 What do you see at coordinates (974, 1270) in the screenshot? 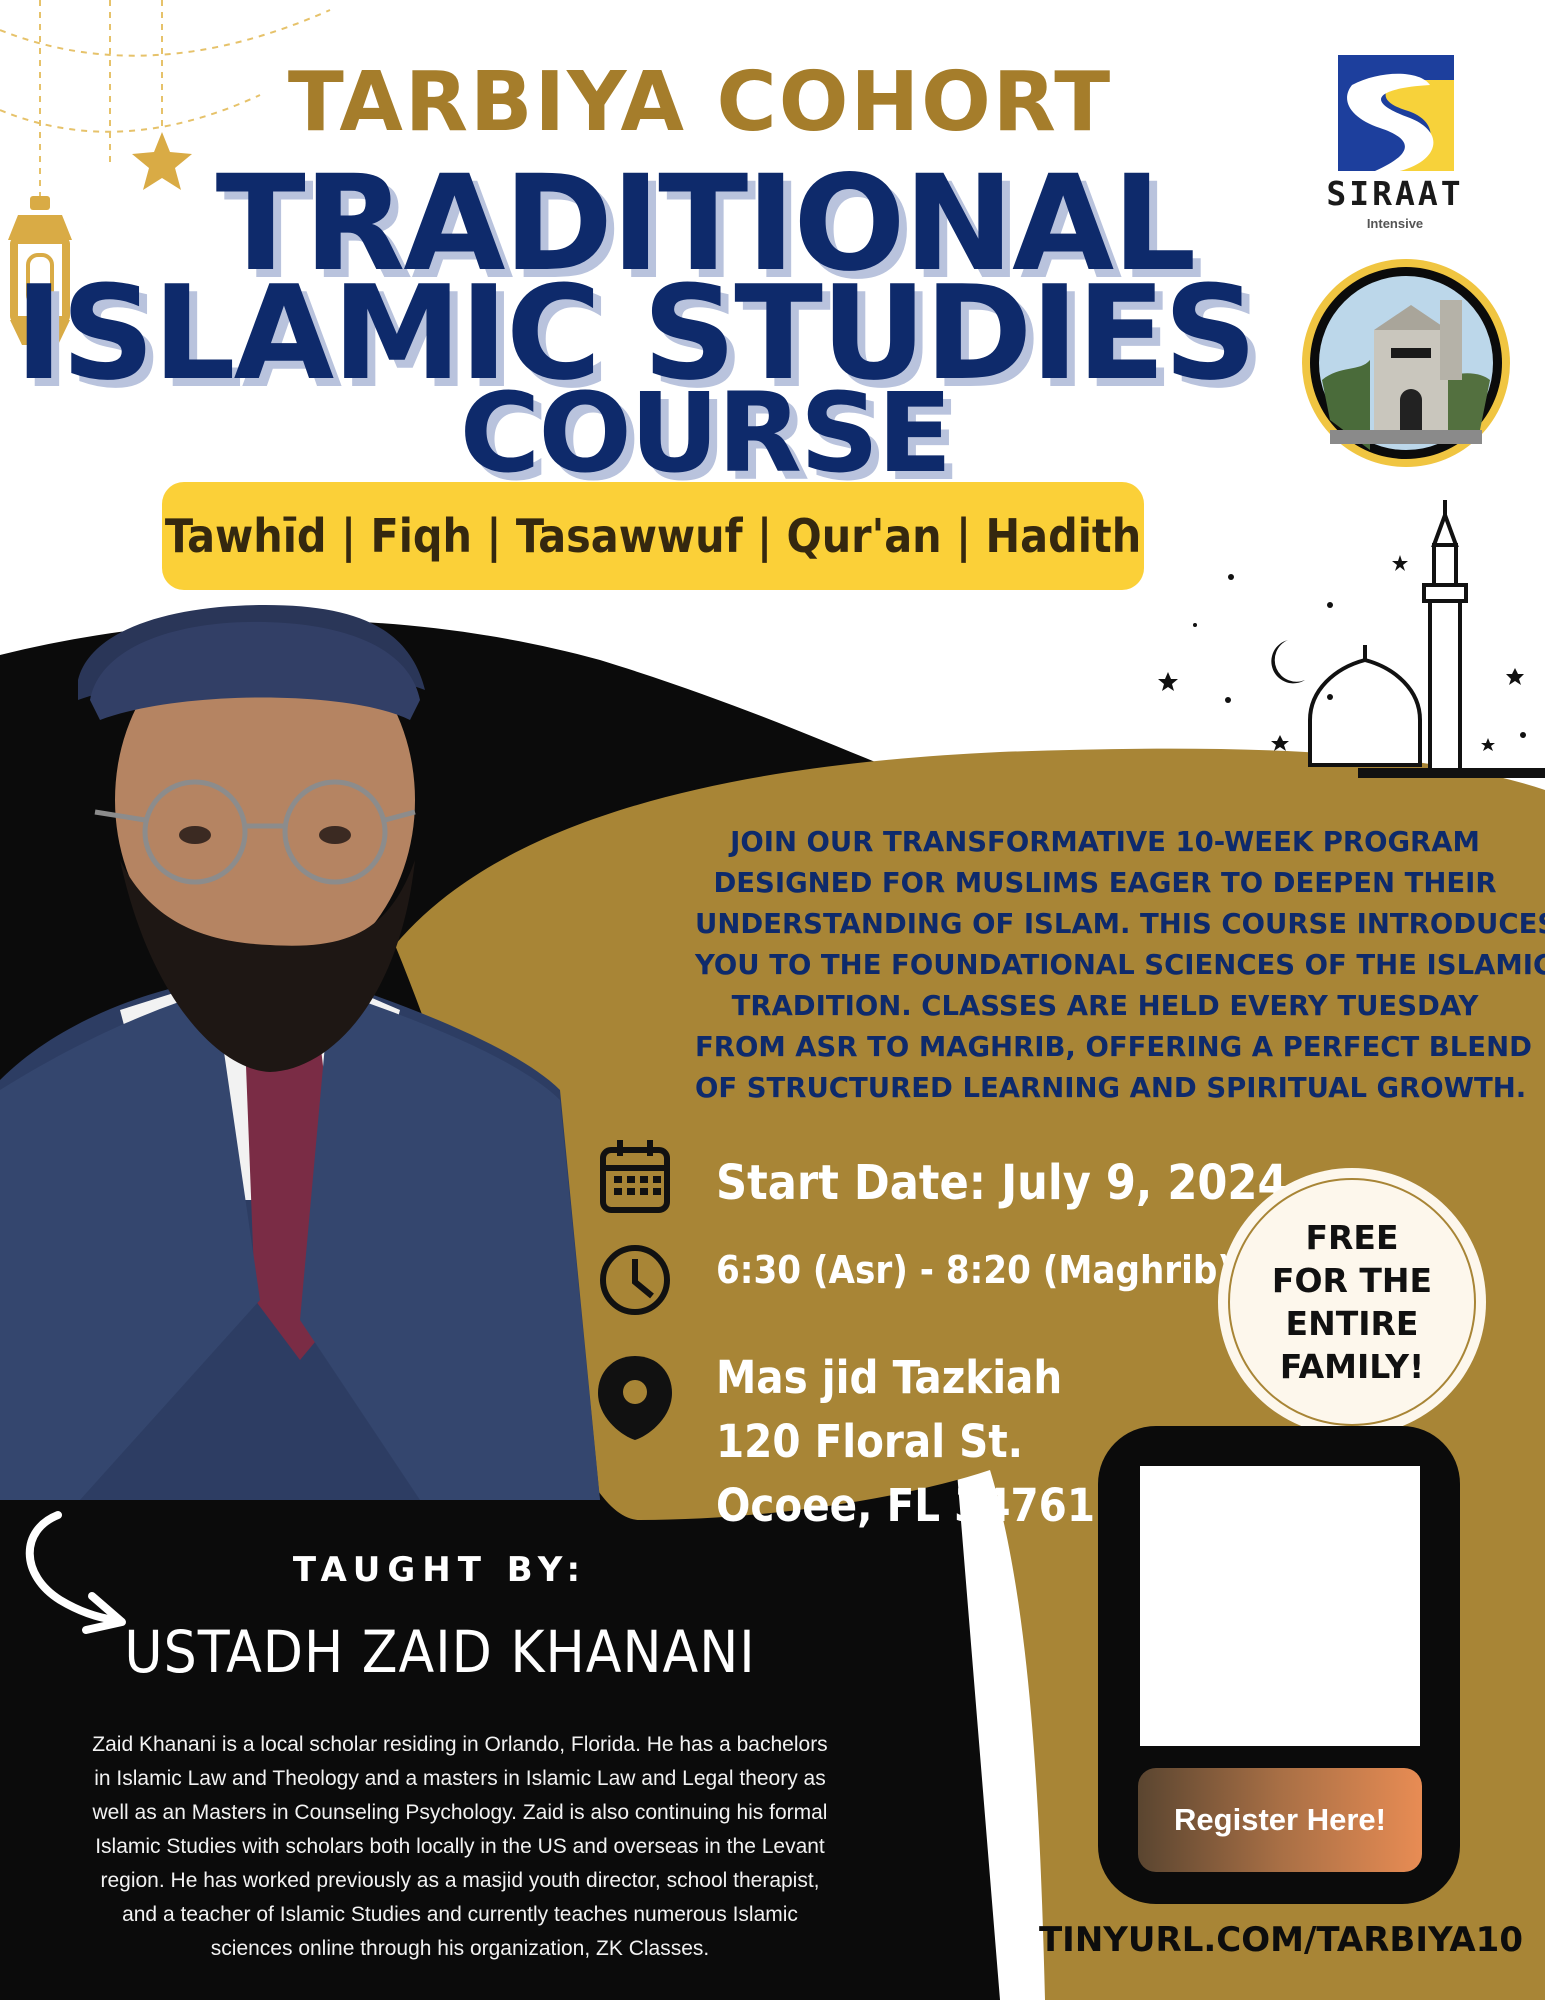
I see `class-time: 6:30 (Asr) - 8:20 (Maghrib)` at bounding box center [974, 1270].